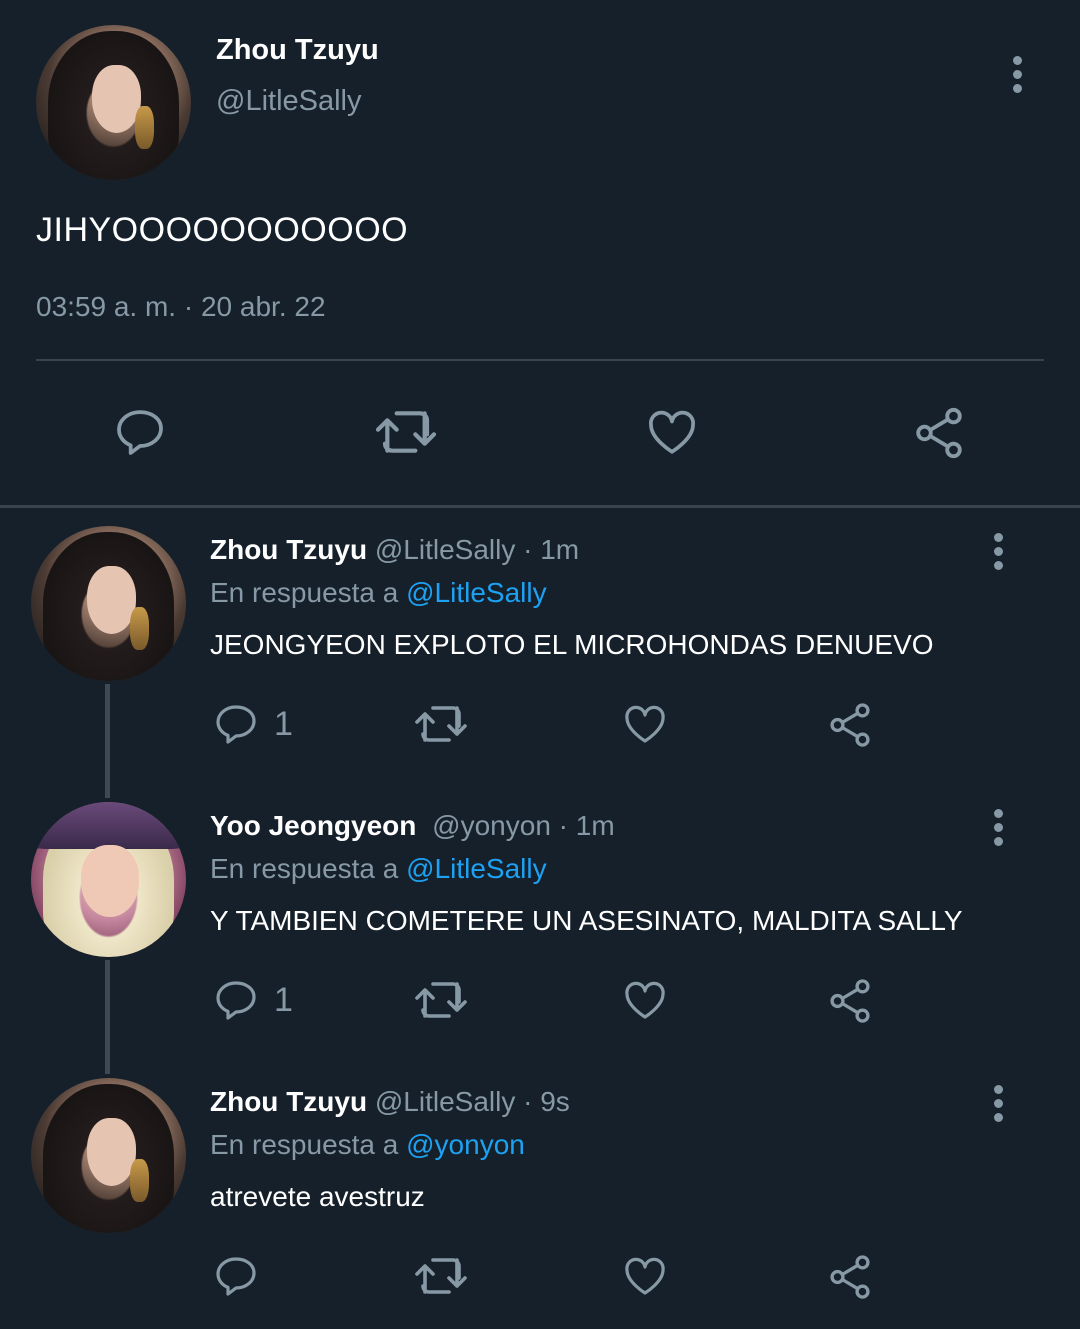 This screenshot has height=1329, width=1080. Describe the element at coordinates (540, 506) in the screenshot. I see `section-divider` at that location.